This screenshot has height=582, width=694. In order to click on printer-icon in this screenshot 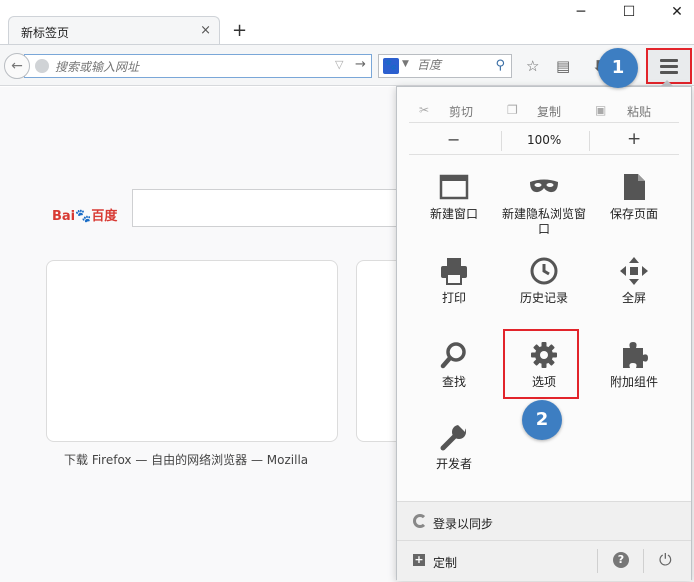, I will do `click(454, 271)`.